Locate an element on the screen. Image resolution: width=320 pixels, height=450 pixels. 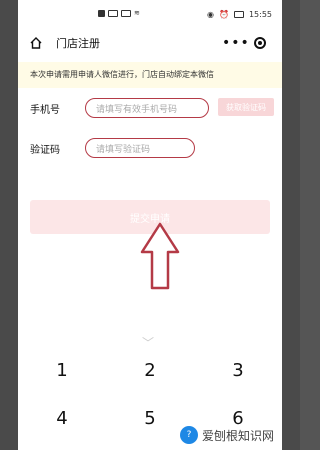
annotation-arrow-icon is located at coordinates (160, 256).